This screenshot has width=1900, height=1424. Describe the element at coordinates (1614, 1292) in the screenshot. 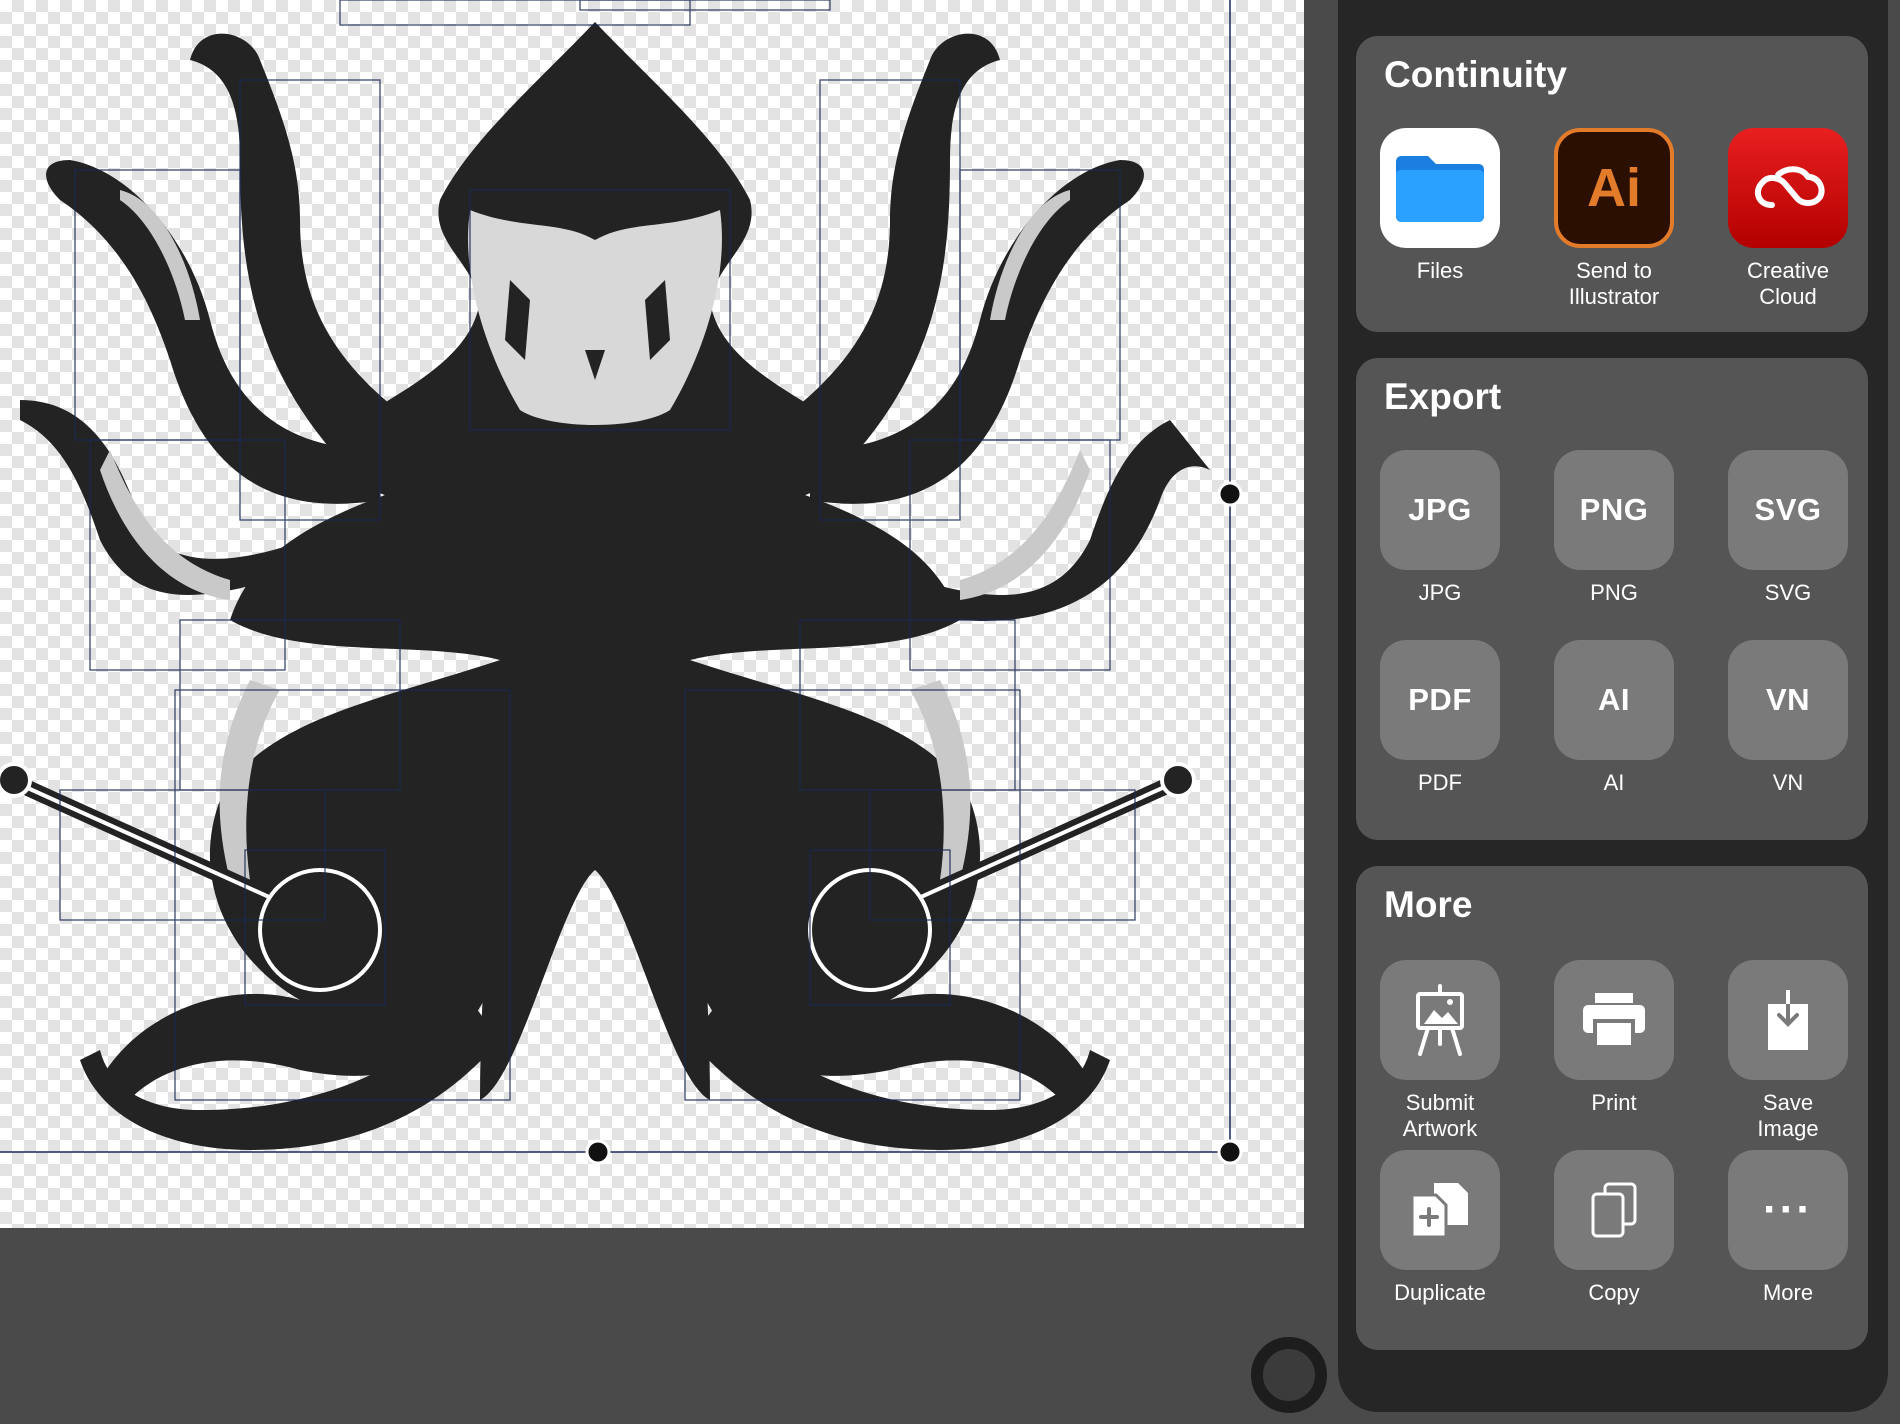

I see `copy-label: Copy` at that location.